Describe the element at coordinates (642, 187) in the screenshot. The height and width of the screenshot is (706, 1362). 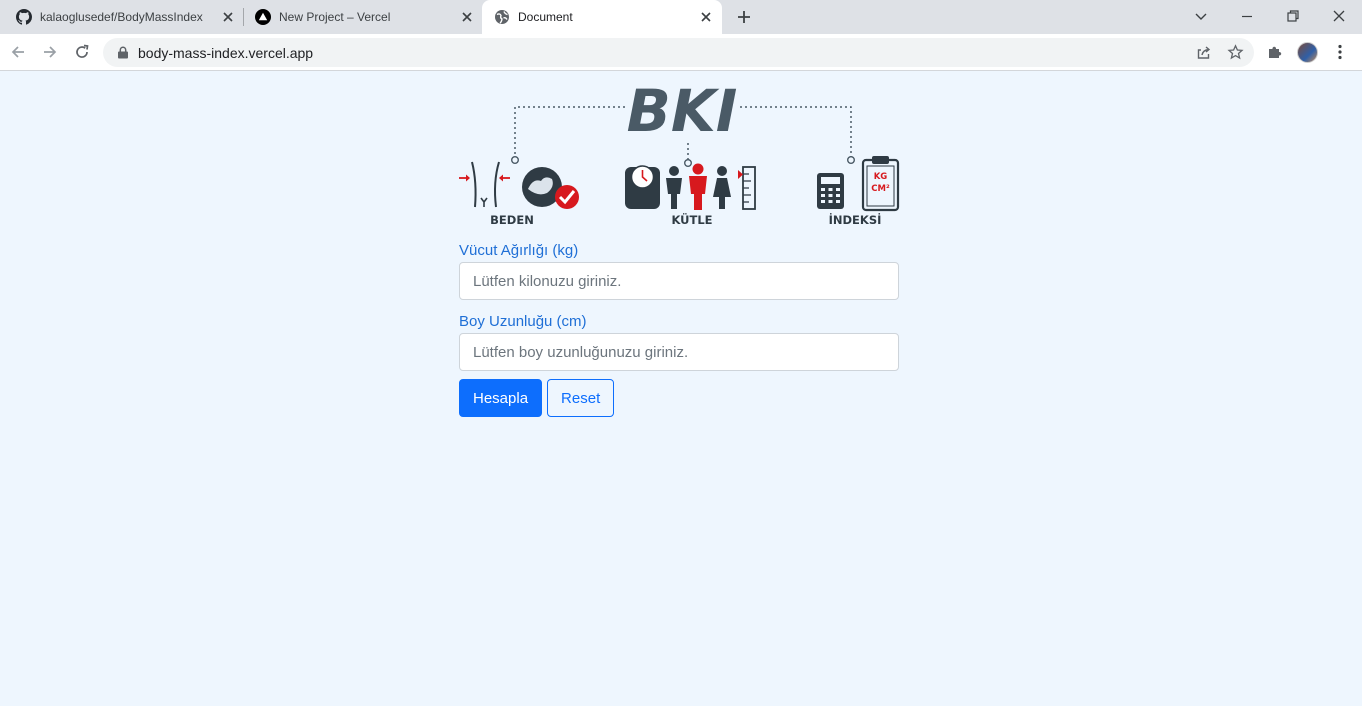
I see `scale-icon` at that location.